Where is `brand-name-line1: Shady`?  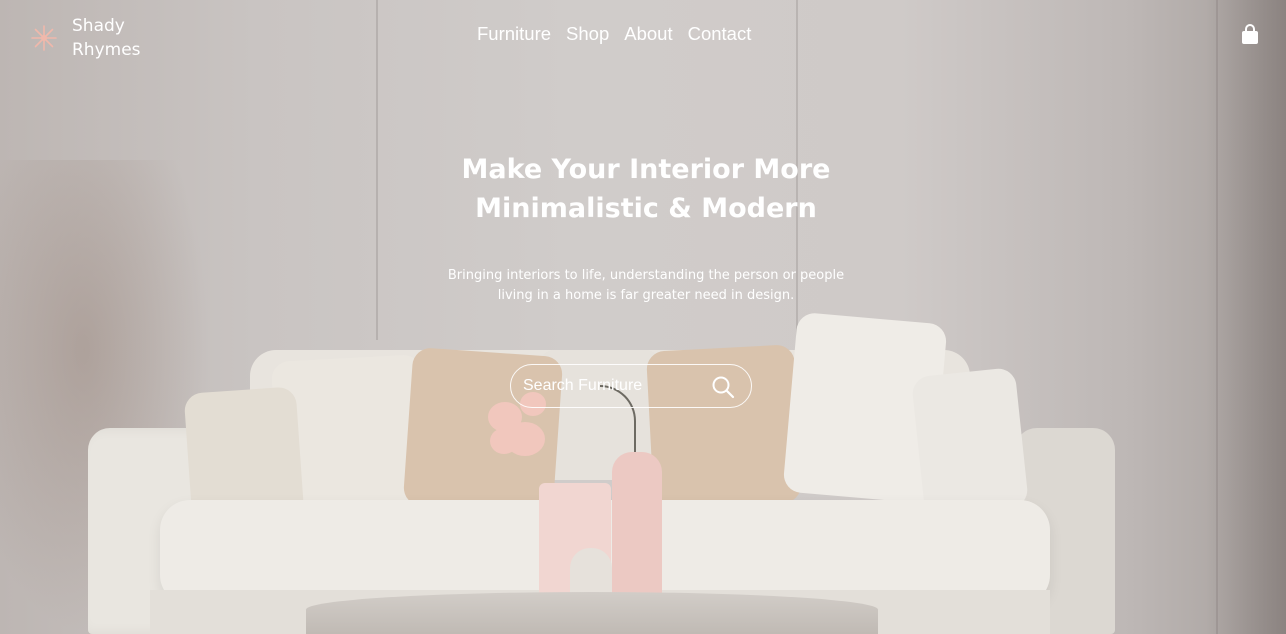 brand-name-line1: Shady is located at coordinates (98, 26).